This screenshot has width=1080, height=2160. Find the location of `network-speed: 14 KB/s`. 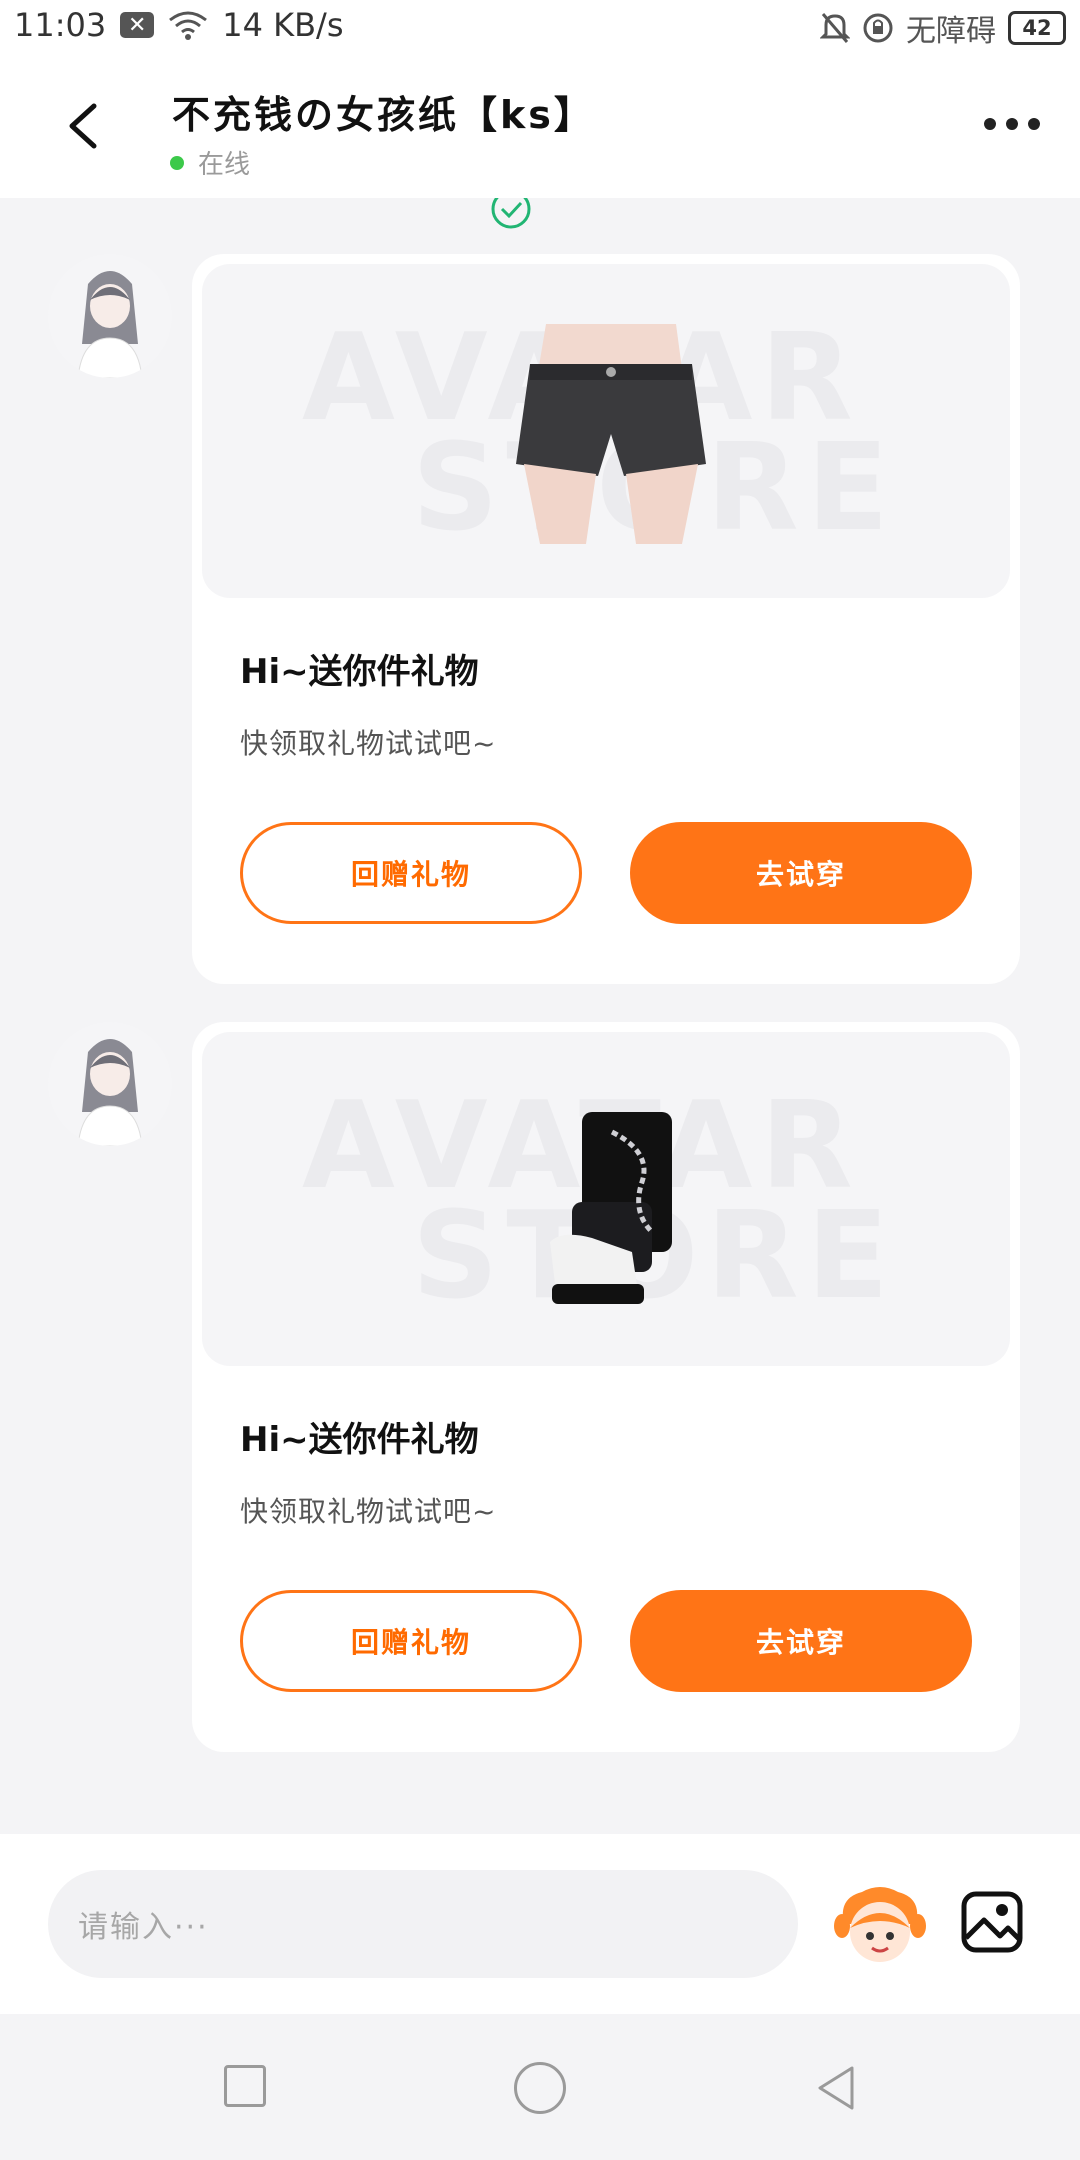

network-speed: 14 KB/s is located at coordinates (283, 25).